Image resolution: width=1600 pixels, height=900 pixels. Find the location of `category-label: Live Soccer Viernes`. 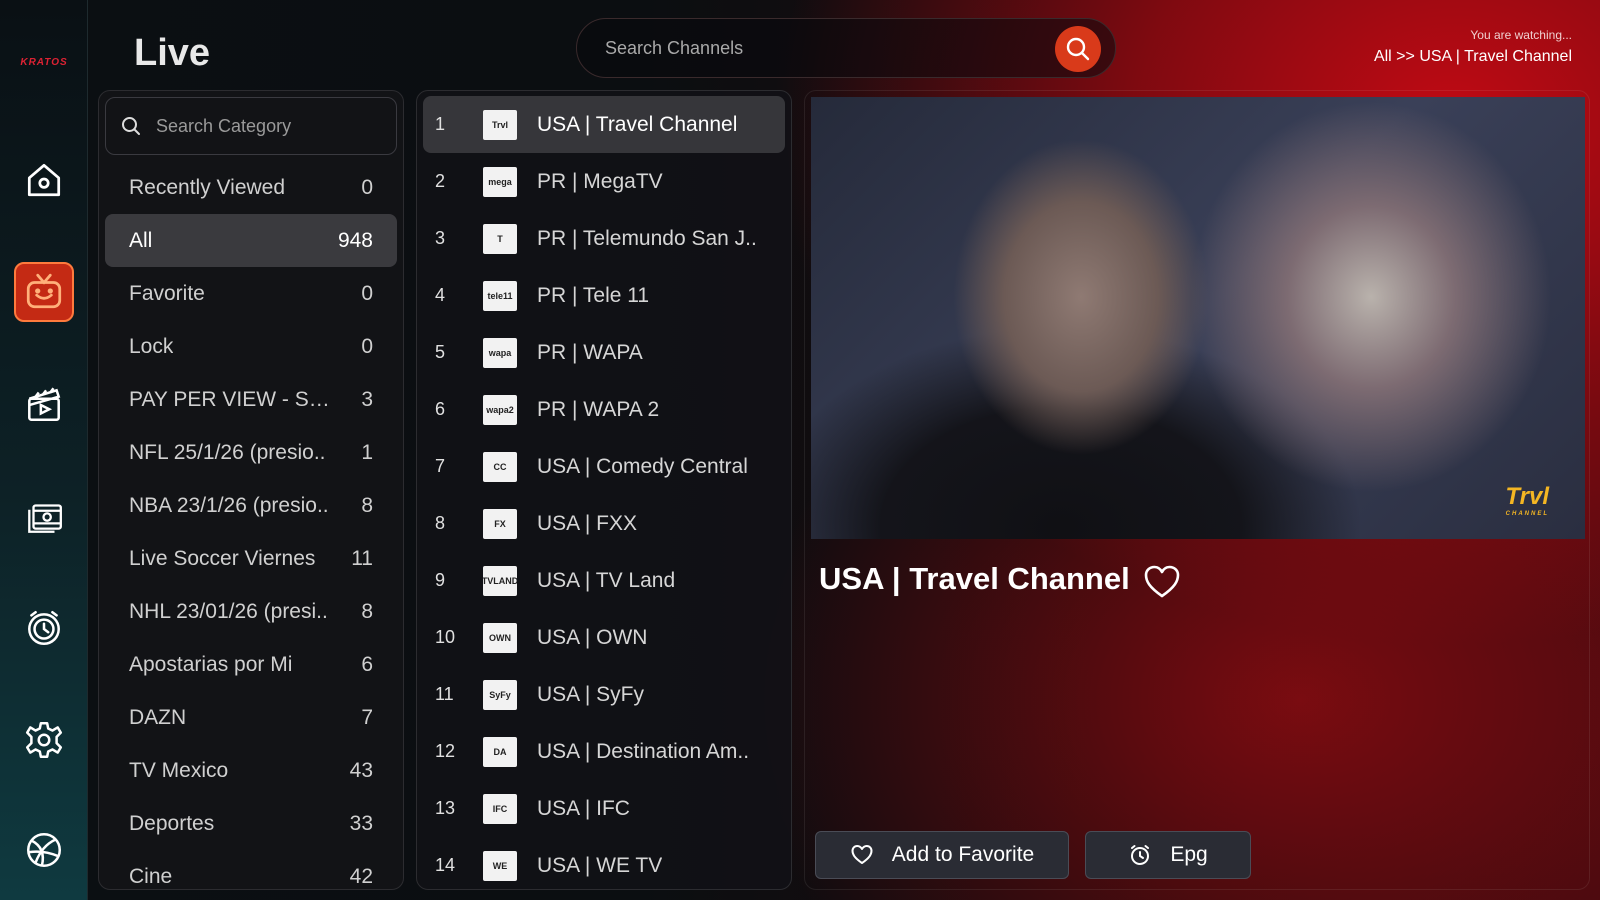

category-label: Live Soccer Viernes is located at coordinates (222, 558).